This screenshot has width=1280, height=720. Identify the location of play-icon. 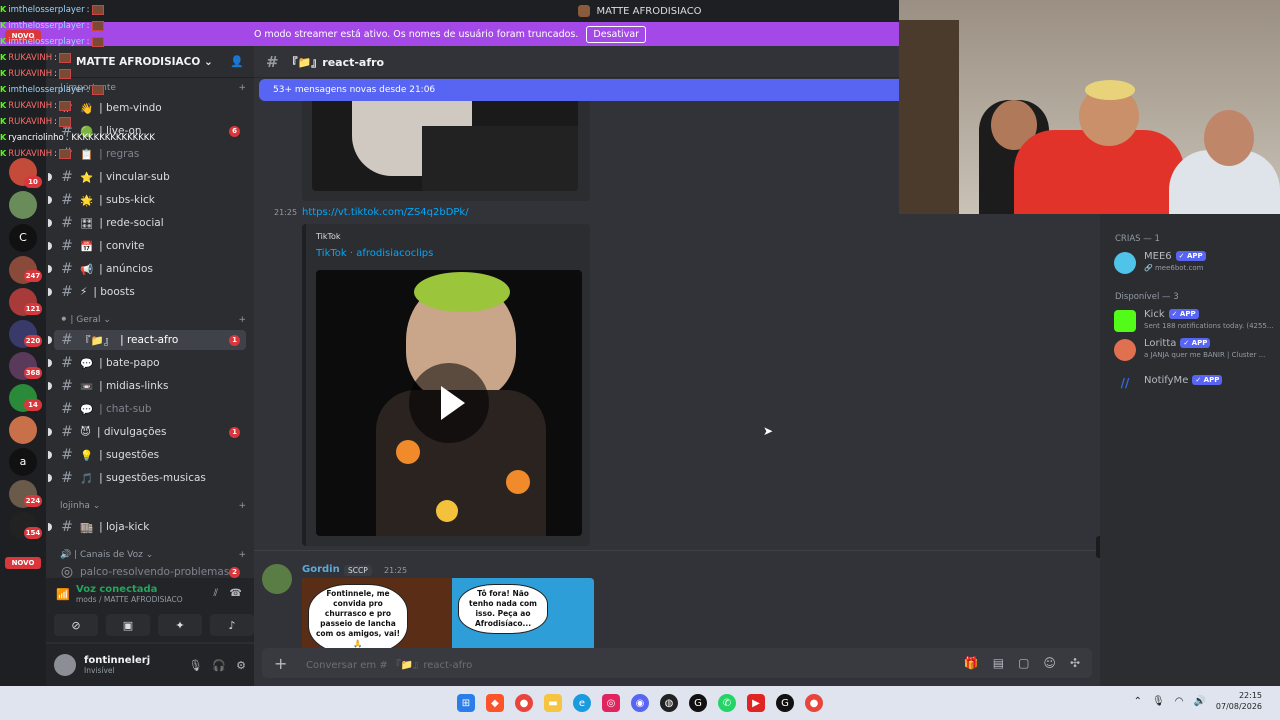
(449, 403).